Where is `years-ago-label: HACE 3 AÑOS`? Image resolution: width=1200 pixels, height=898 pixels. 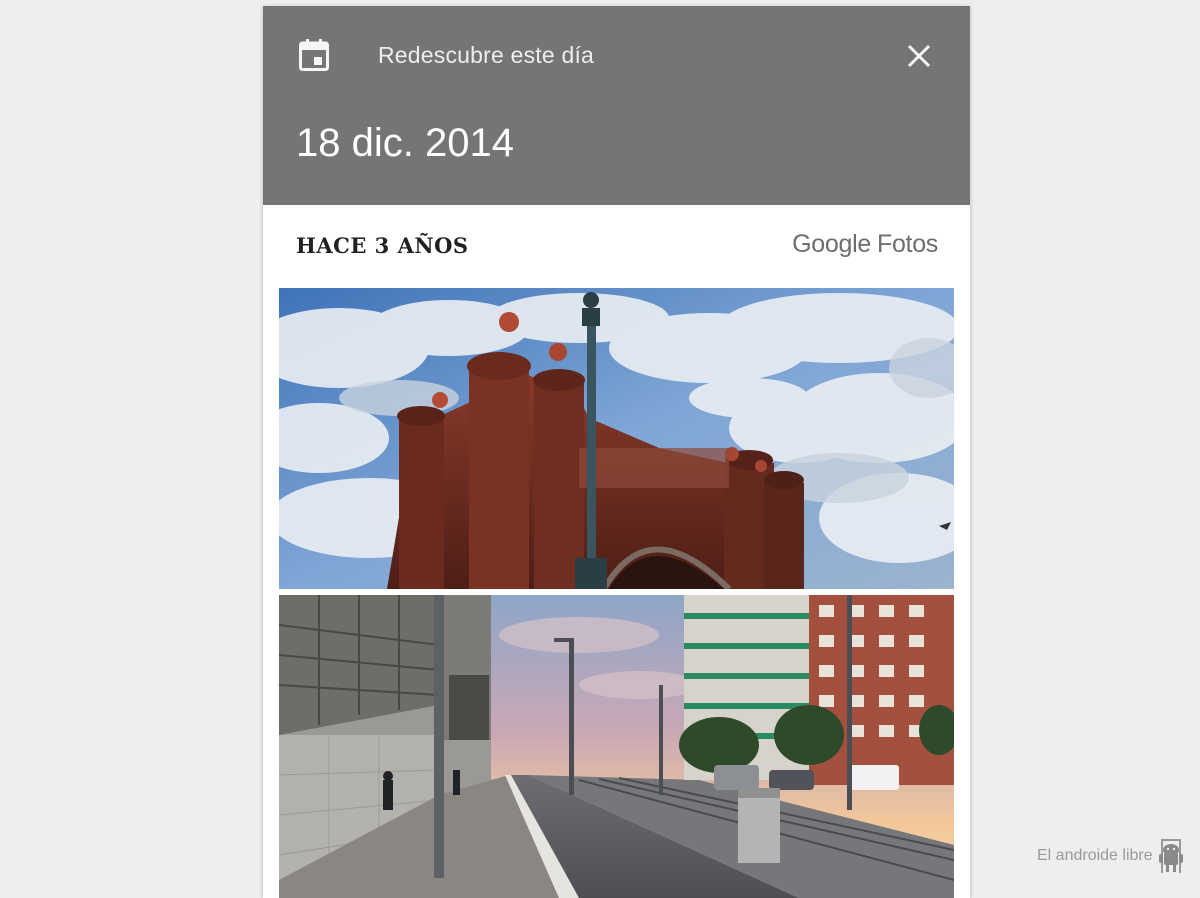
years-ago-label: HACE 3 AÑOS is located at coordinates (382, 245).